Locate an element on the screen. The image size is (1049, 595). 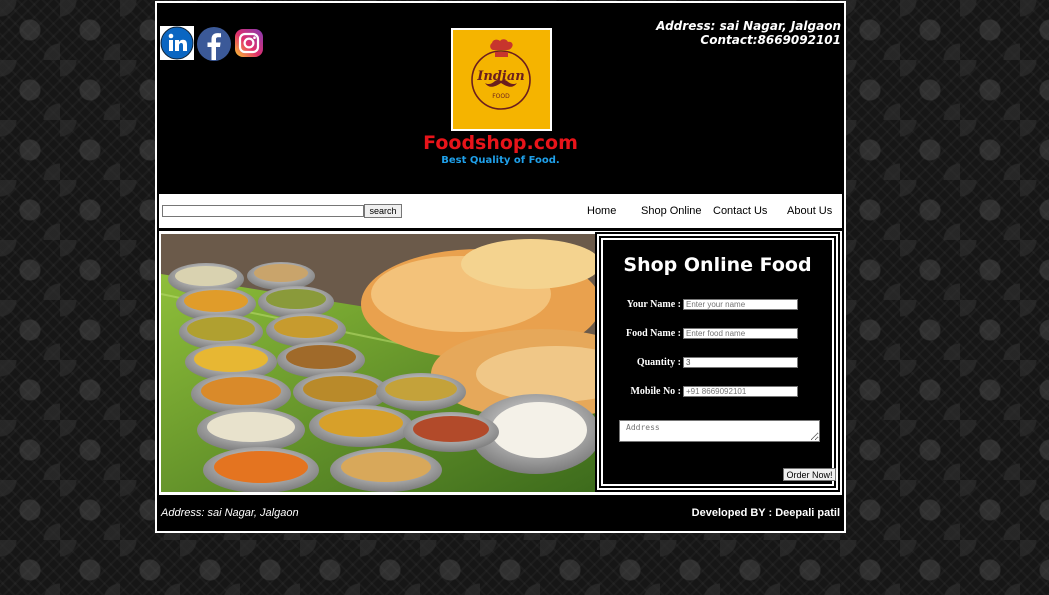
instagram-icon is located at coordinates (249, 43).